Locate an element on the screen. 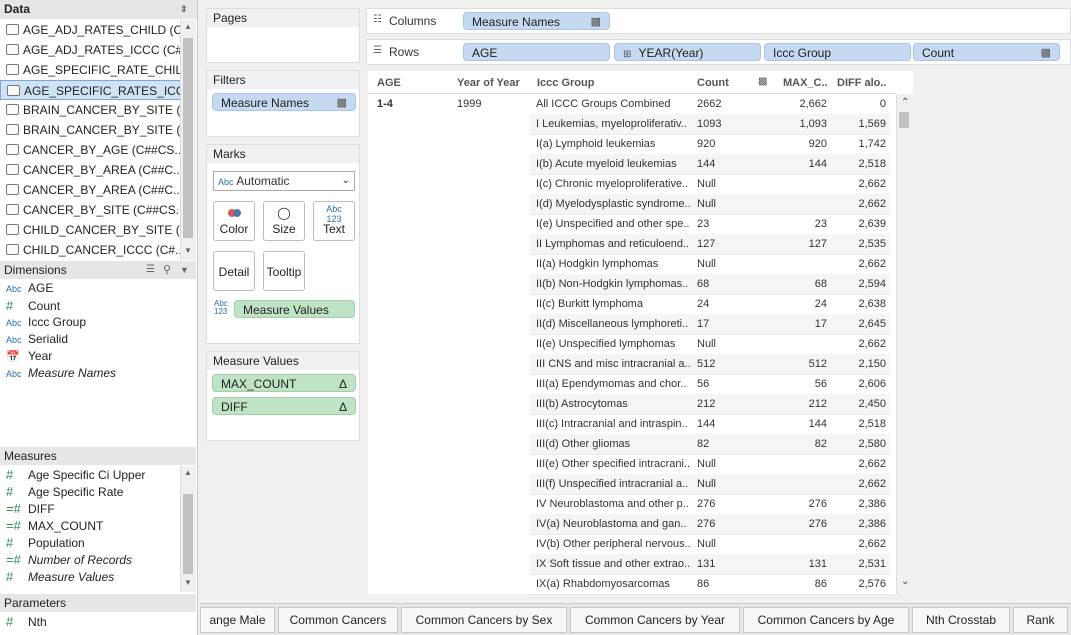  detail-label: Detail is located at coordinates (234, 272).